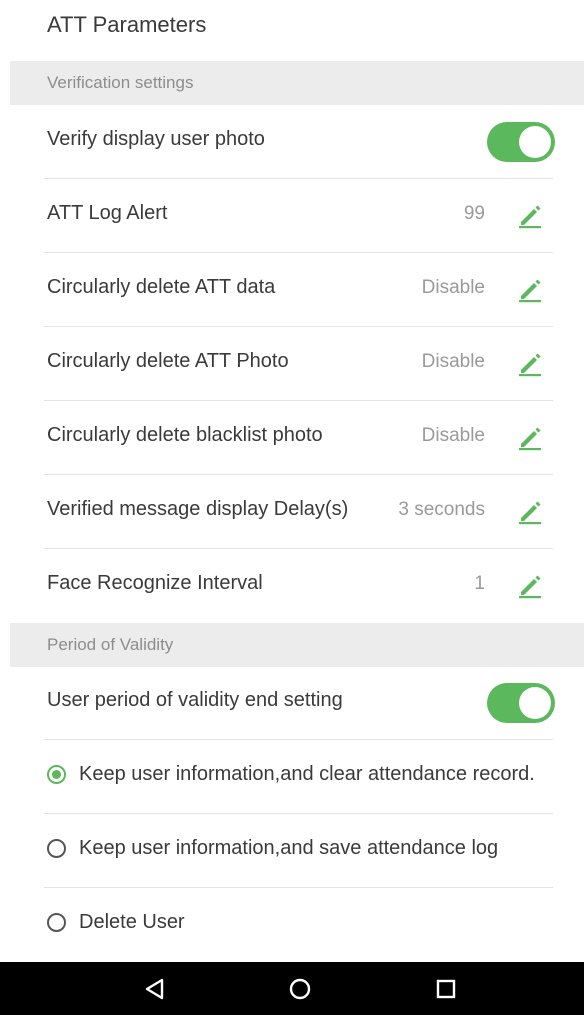  What do you see at coordinates (292, 30) in the screenshot?
I see `page-header: ATT Parameters` at bounding box center [292, 30].